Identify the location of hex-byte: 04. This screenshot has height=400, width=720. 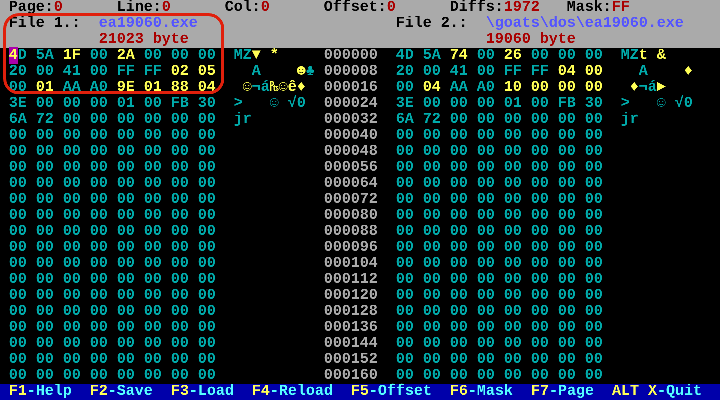
(207, 88).